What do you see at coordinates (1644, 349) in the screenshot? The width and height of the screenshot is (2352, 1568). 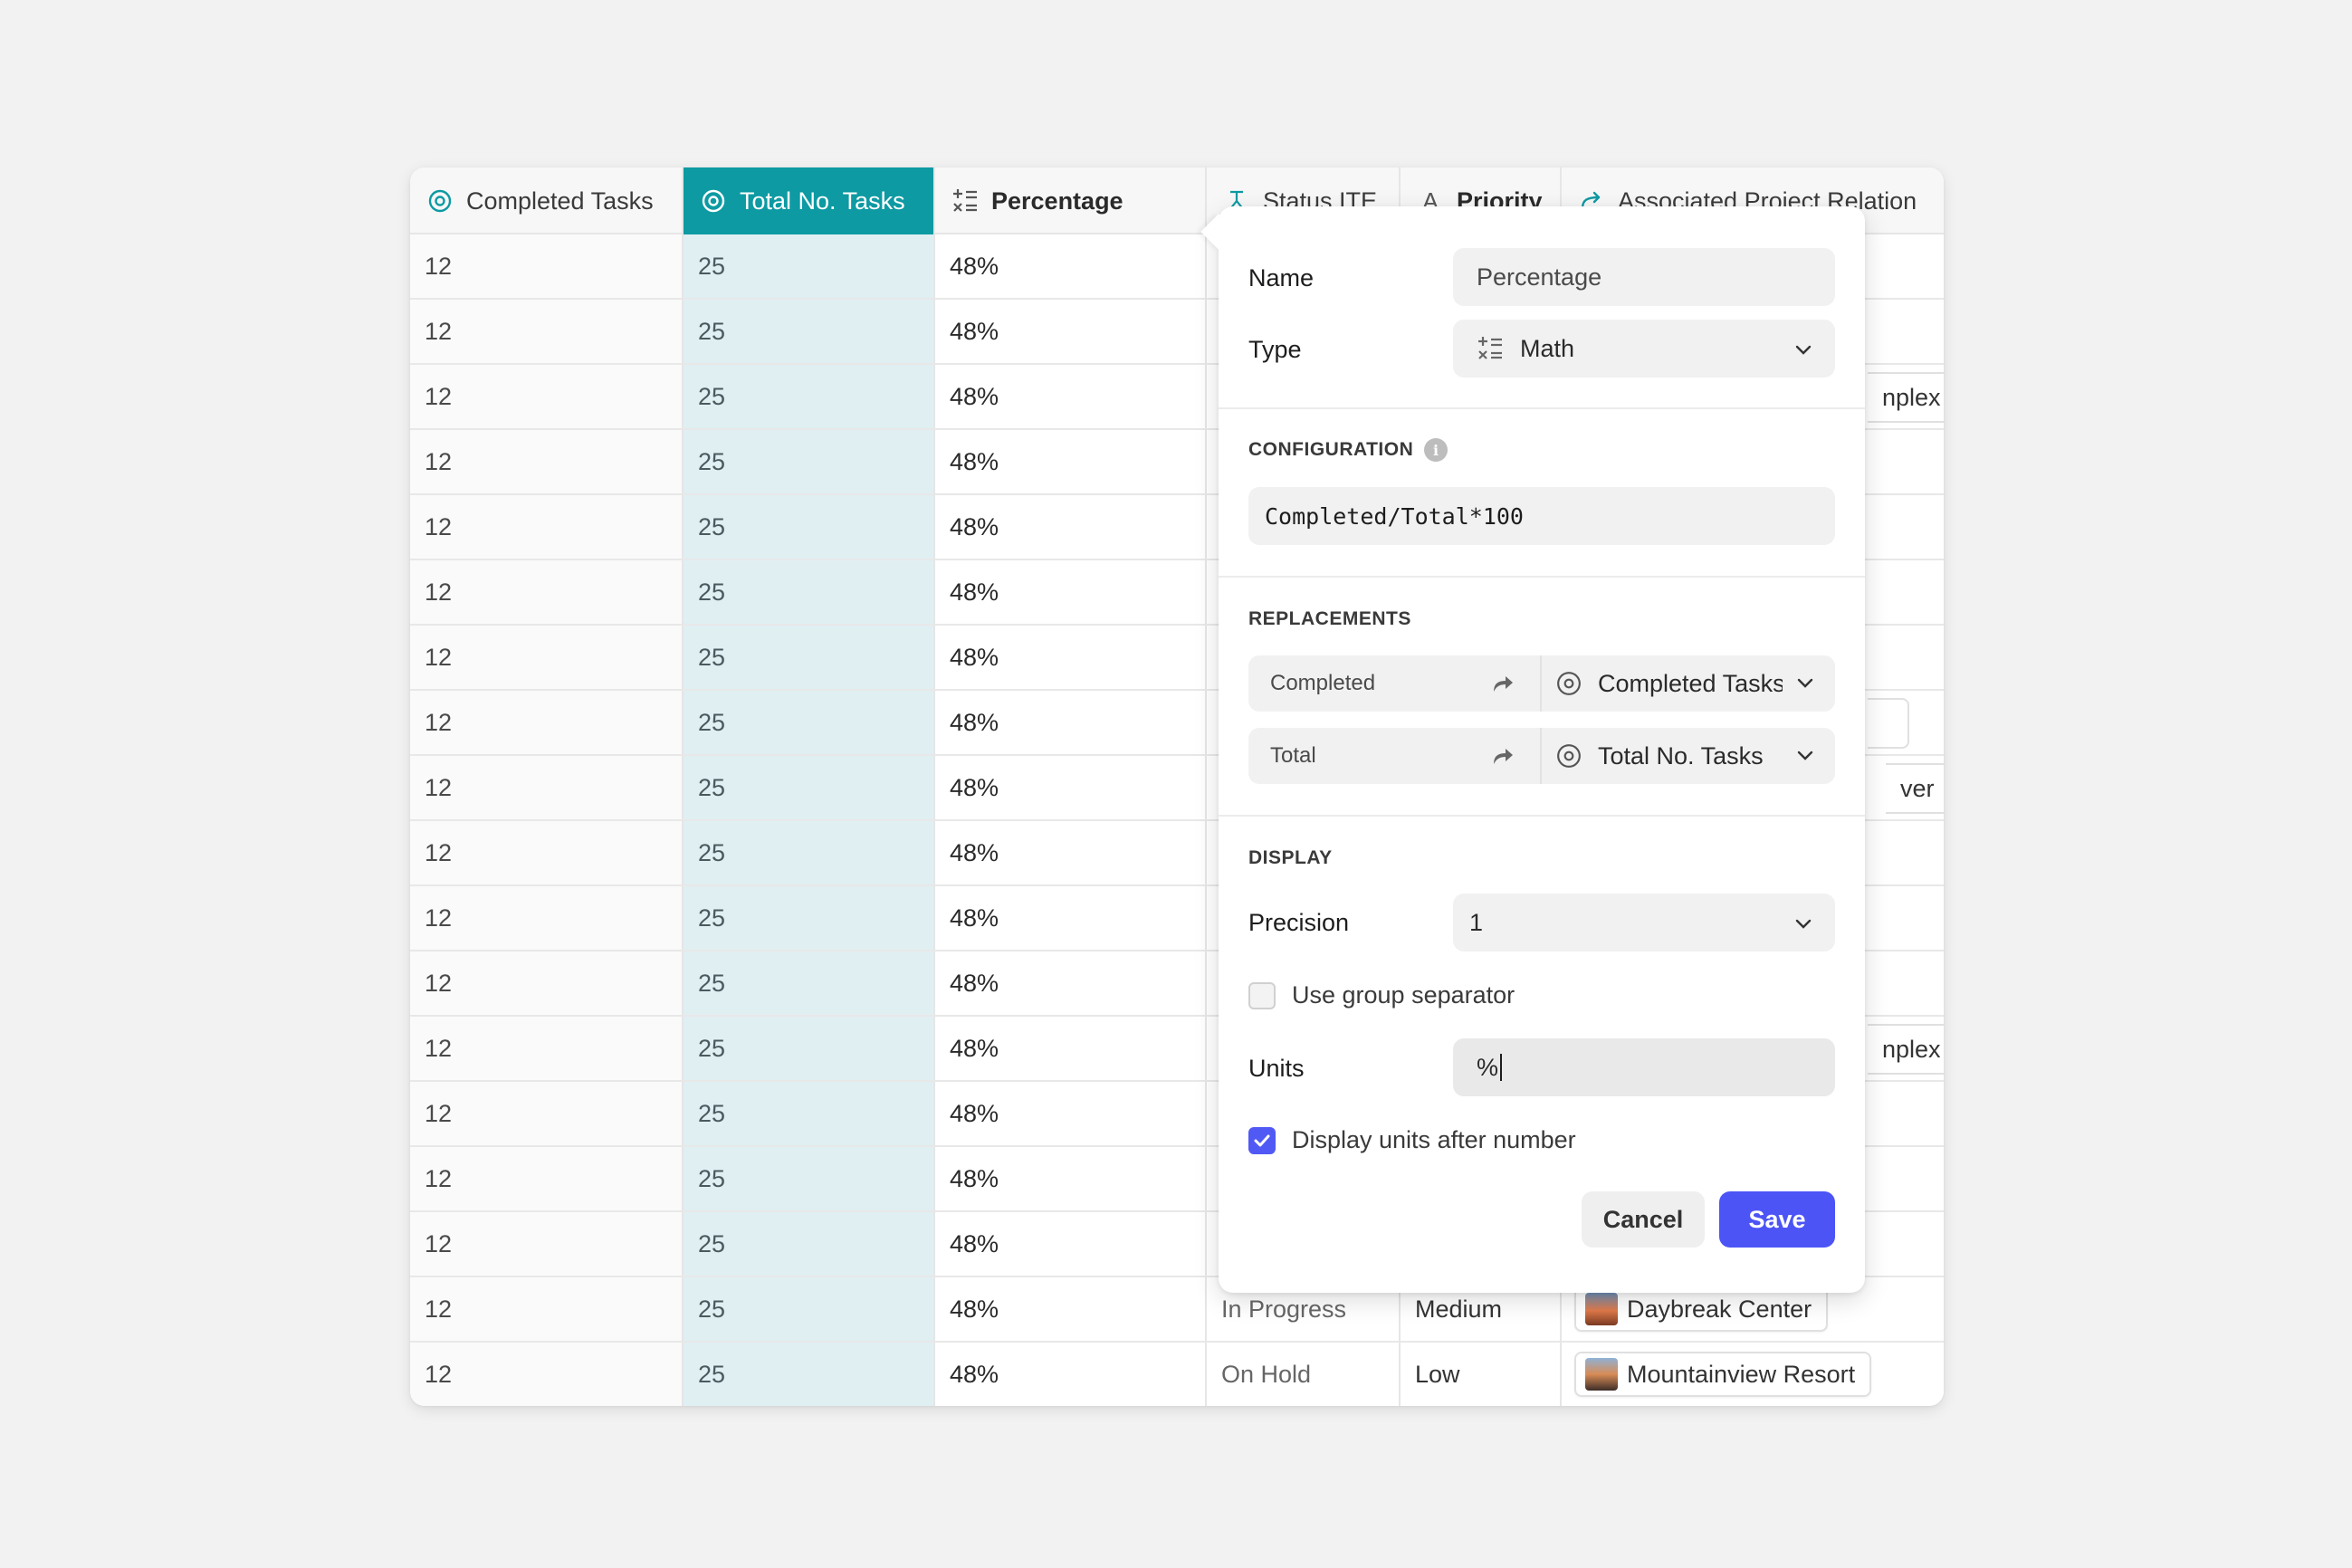 I see `type-select: Math` at bounding box center [1644, 349].